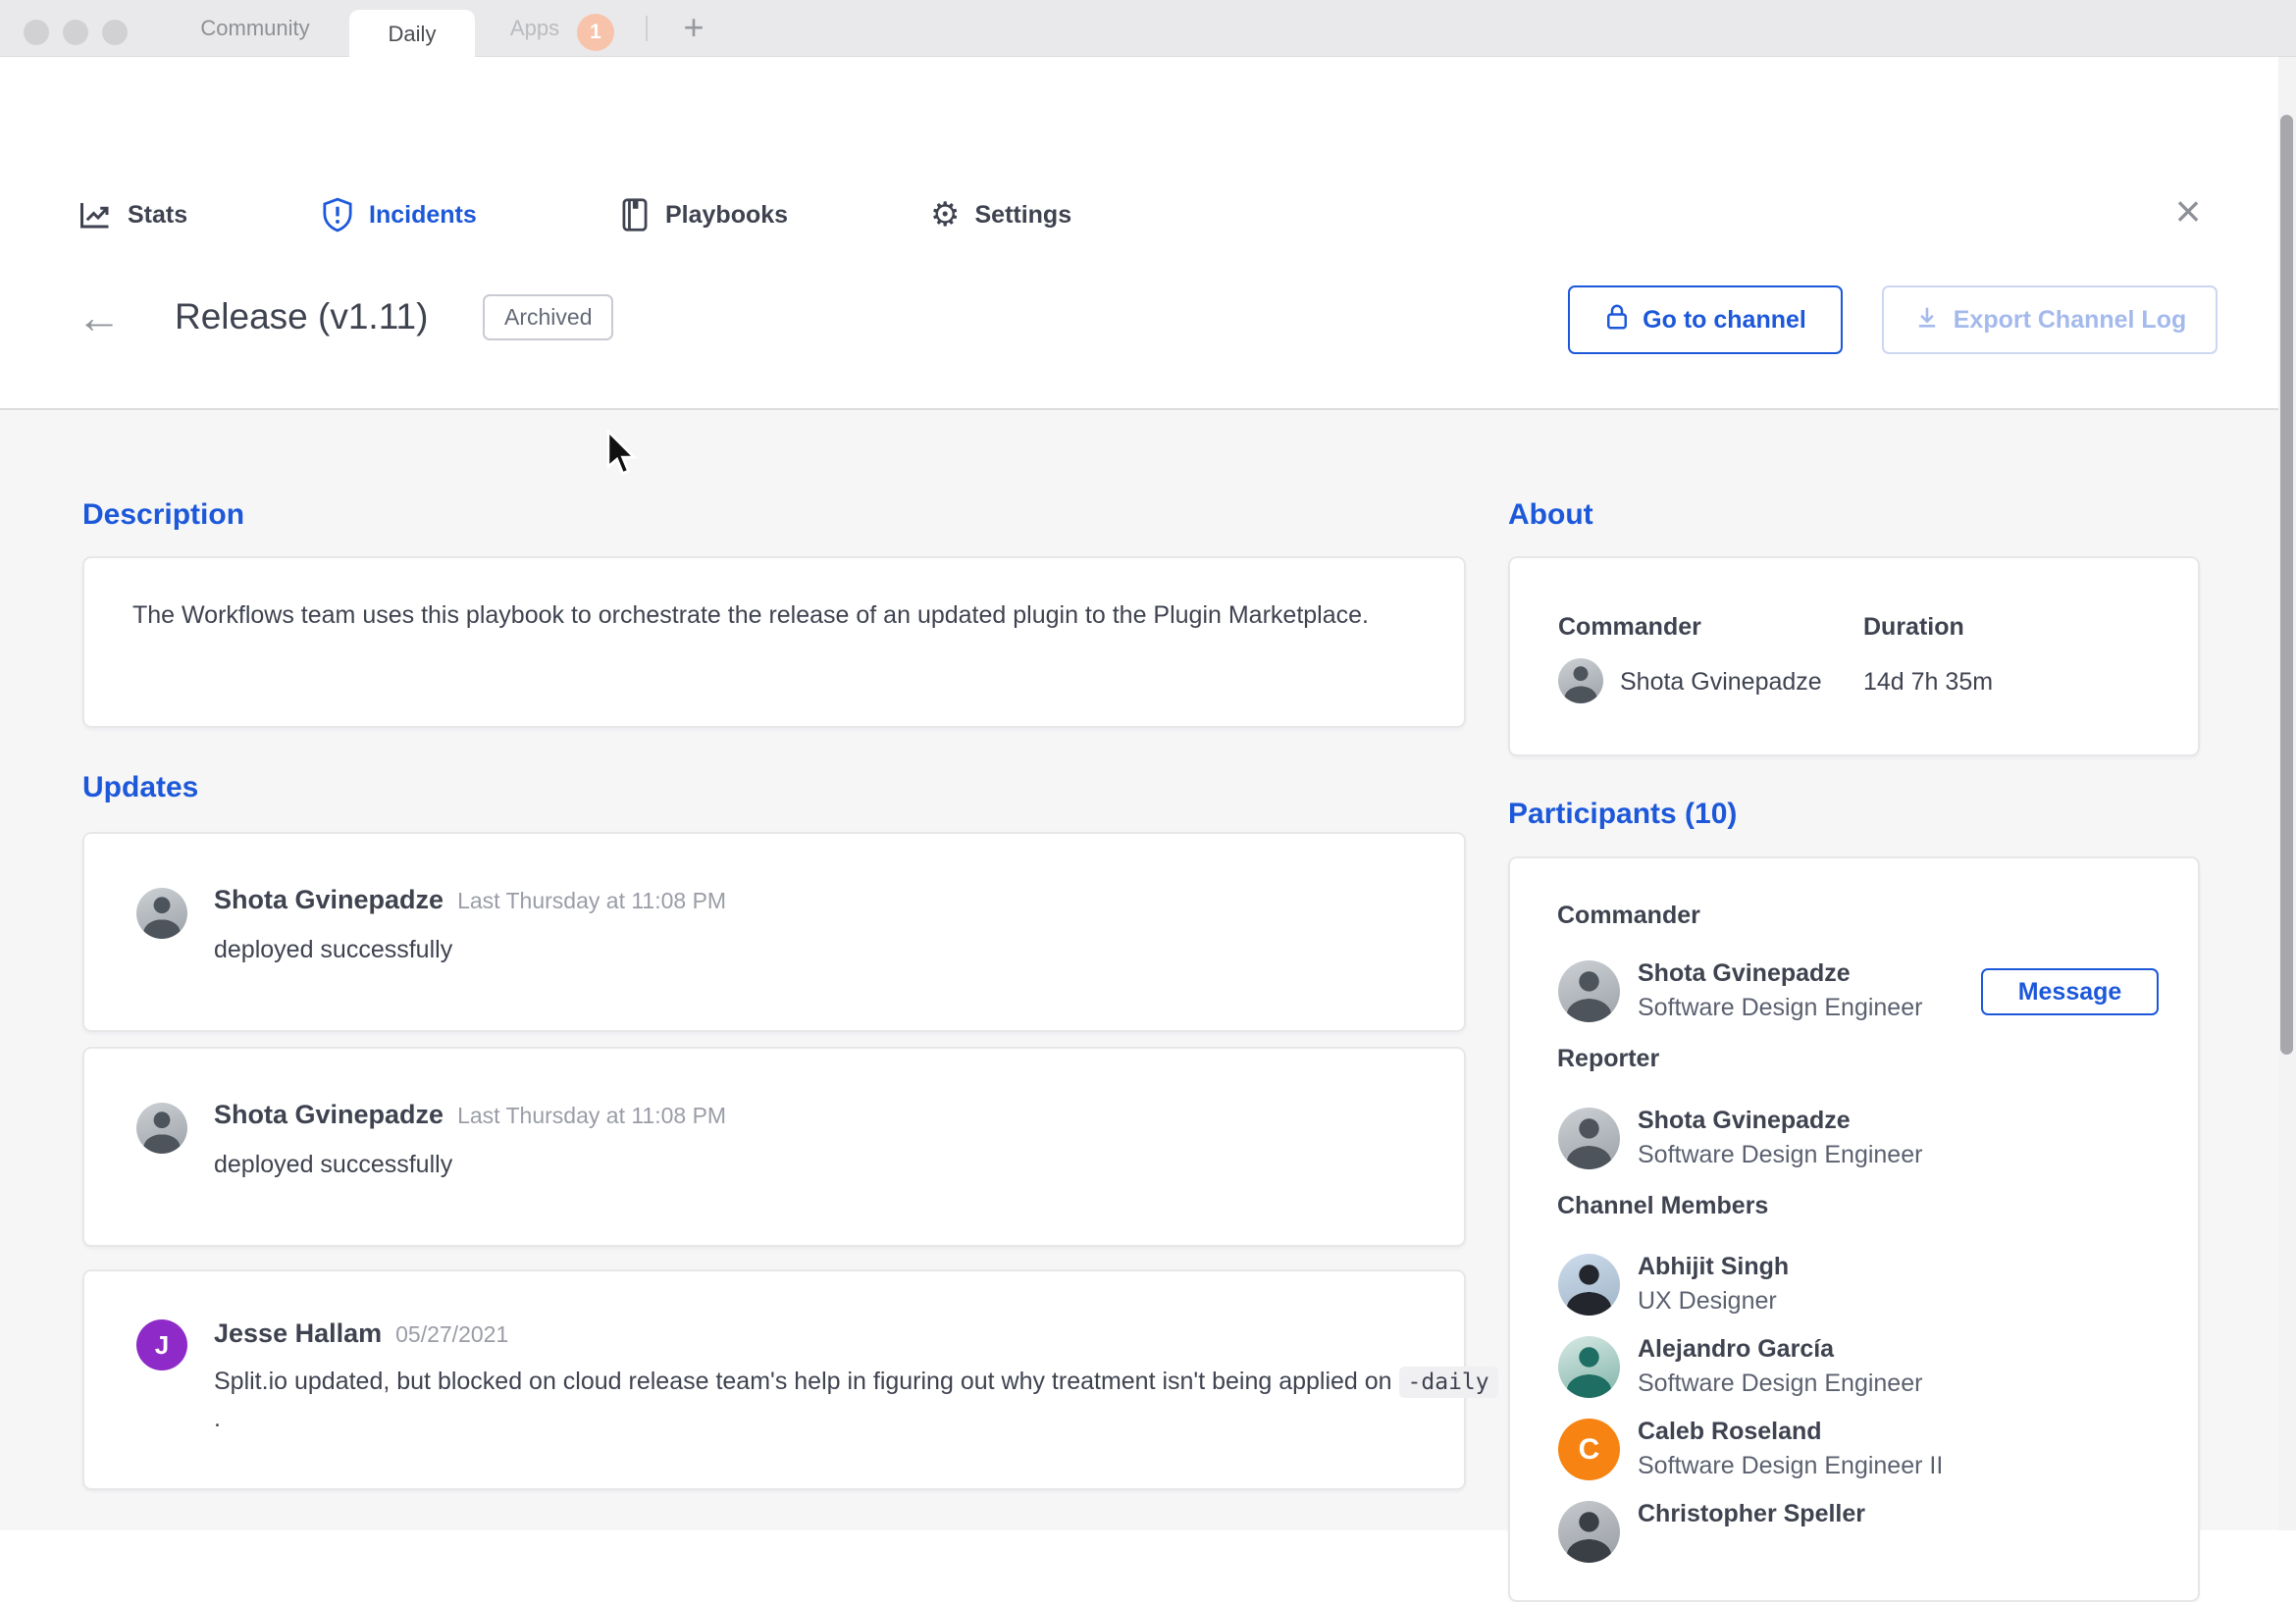 This screenshot has height=1602, width=2296. I want to click on apps-unread-badge: 1, so click(595, 32).